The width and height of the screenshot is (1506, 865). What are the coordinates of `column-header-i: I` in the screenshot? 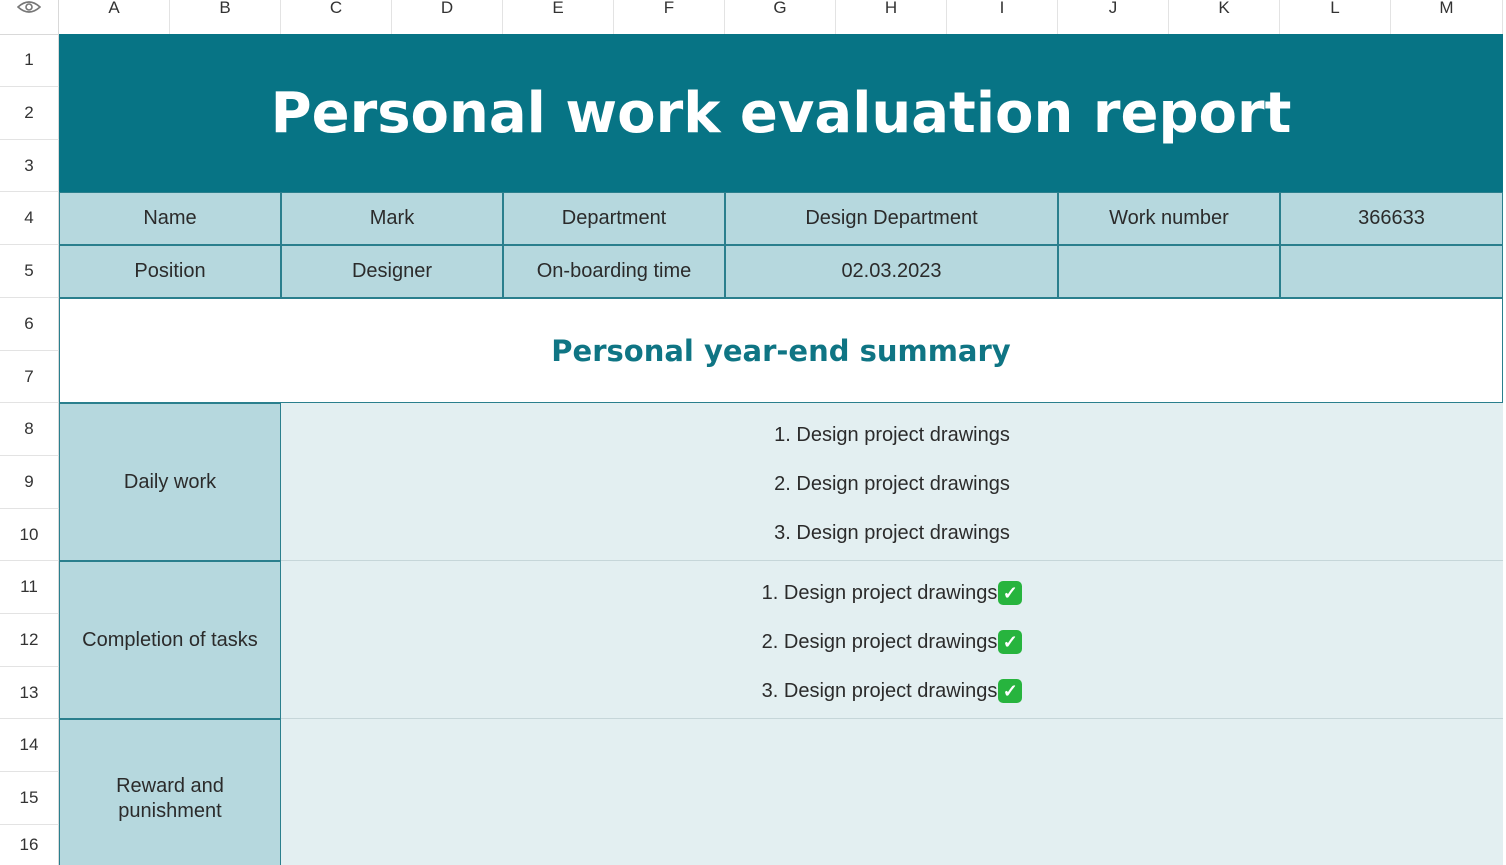 It's located at (1002, 17).